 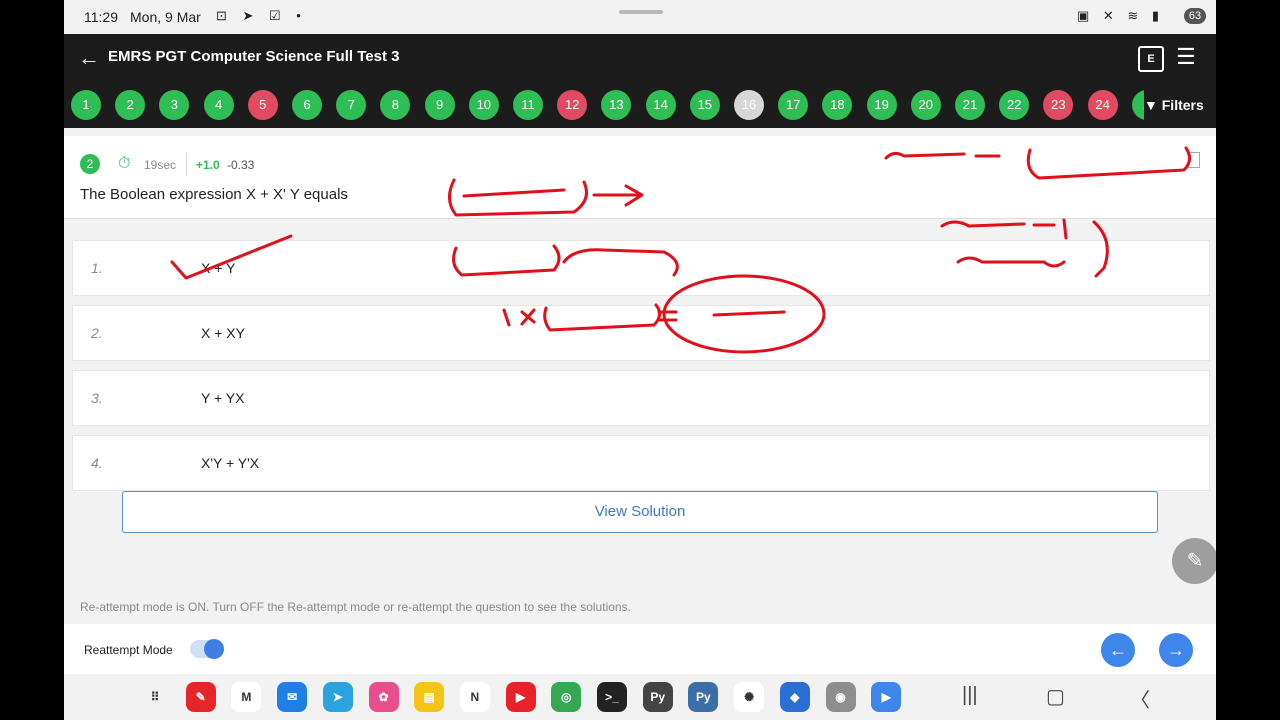 I want to click on filters-button: ▼ Filters, so click(x=1180, y=105).